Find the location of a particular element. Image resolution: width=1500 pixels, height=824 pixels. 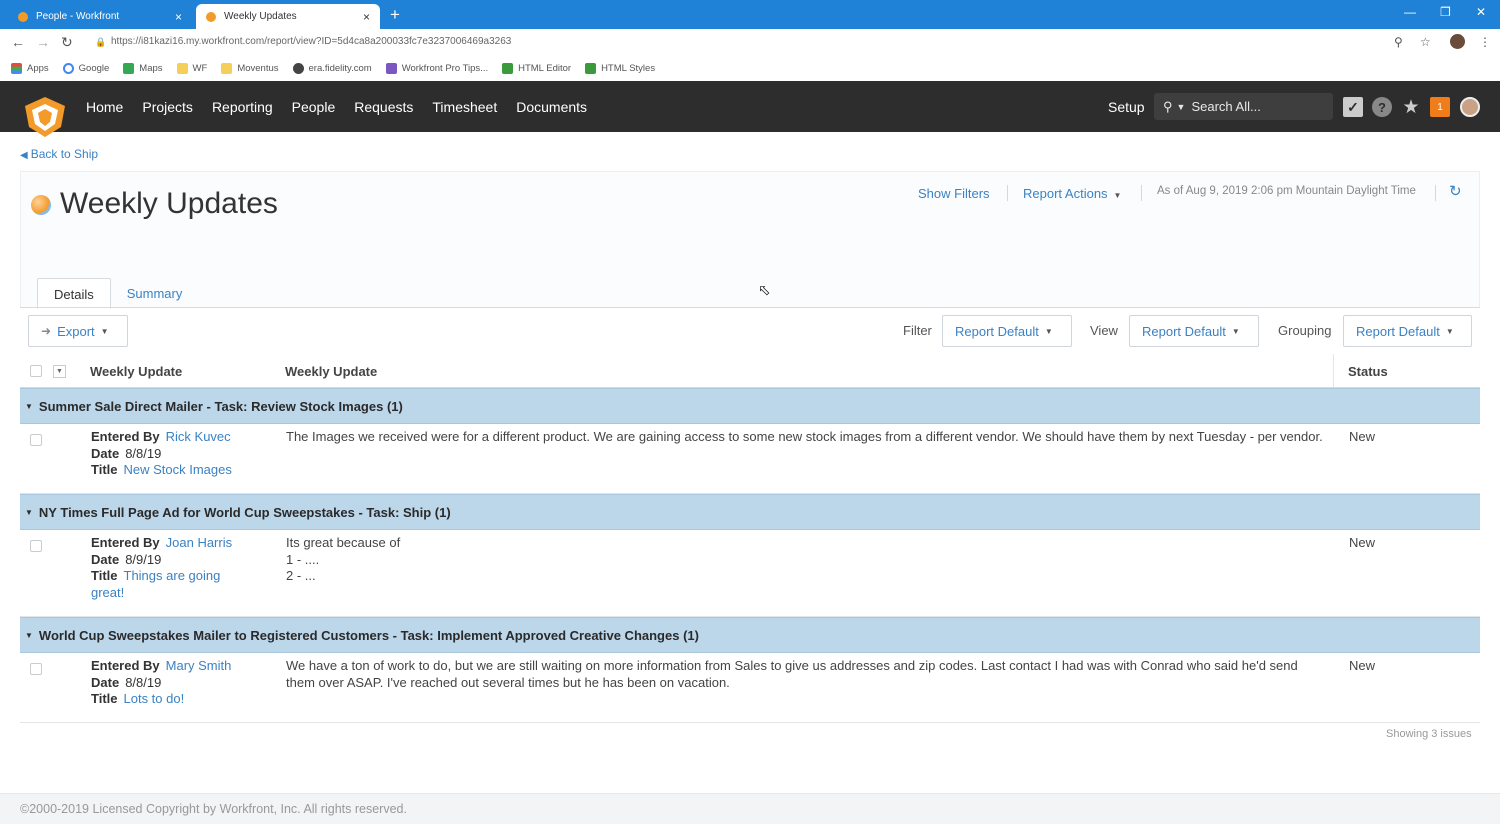

bookmark-google: Google is located at coordinates (85, 68).